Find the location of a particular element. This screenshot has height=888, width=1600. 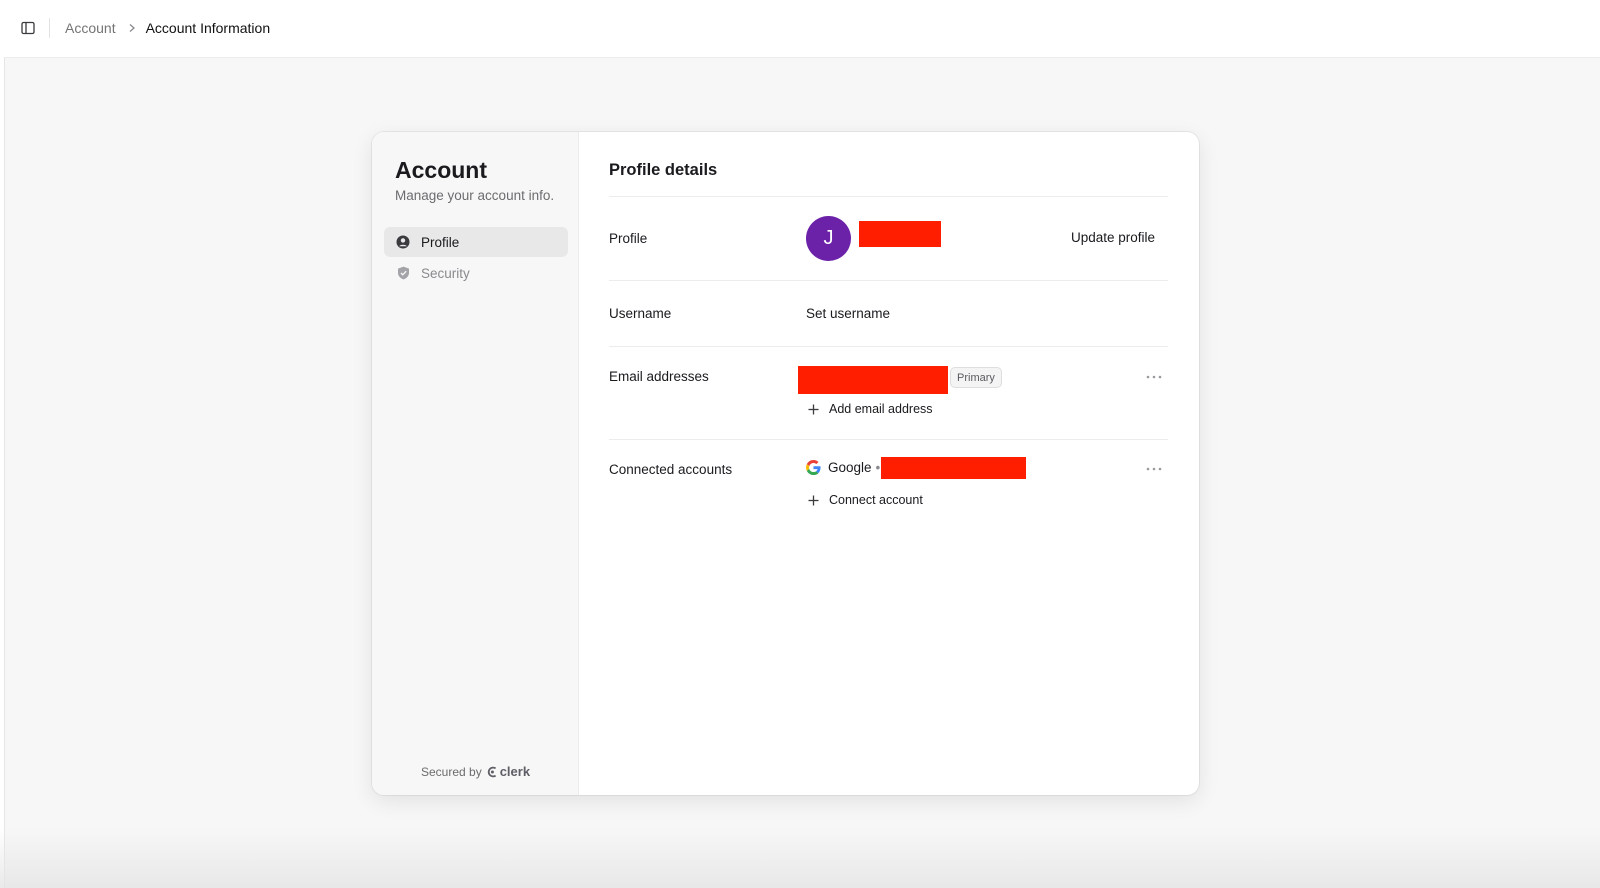

window-left-edge is located at coordinates (2, 444).